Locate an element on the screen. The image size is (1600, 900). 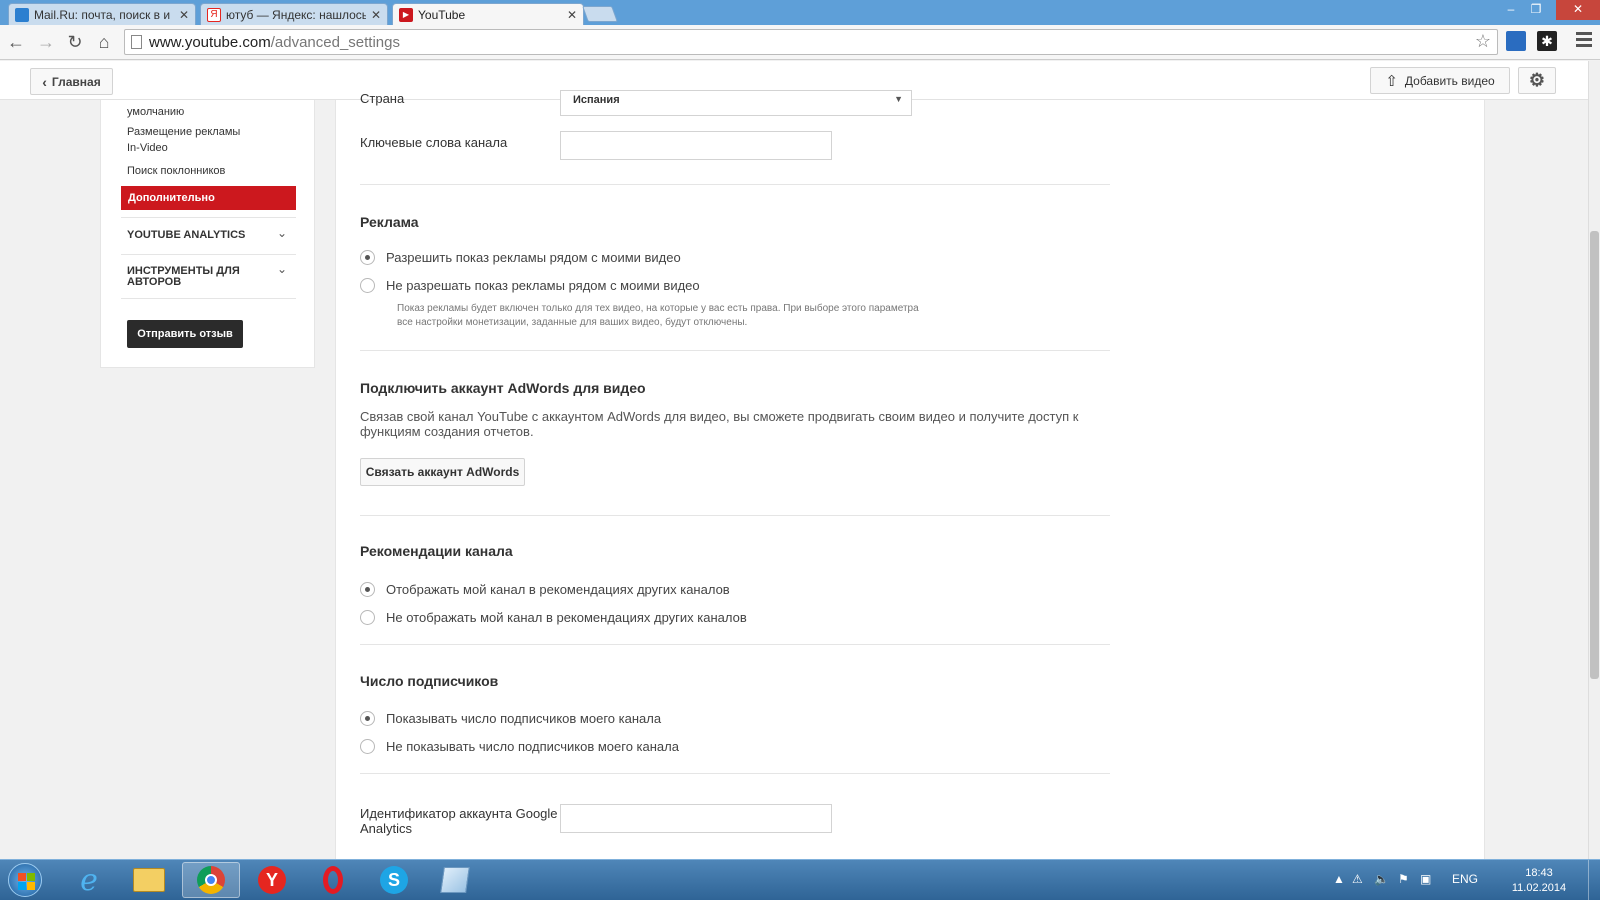
url-path: /advanced_settings is located at coordinates (335, 42).